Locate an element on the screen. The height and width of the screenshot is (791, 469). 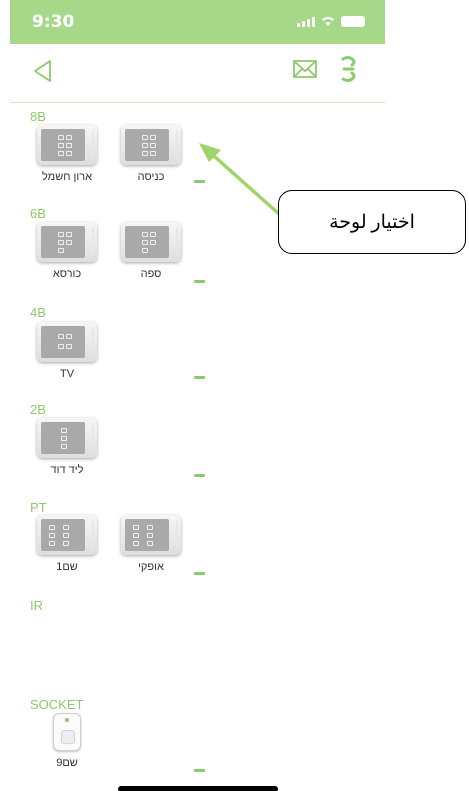
device-label: כניסה is located at coordinates (151, 177).